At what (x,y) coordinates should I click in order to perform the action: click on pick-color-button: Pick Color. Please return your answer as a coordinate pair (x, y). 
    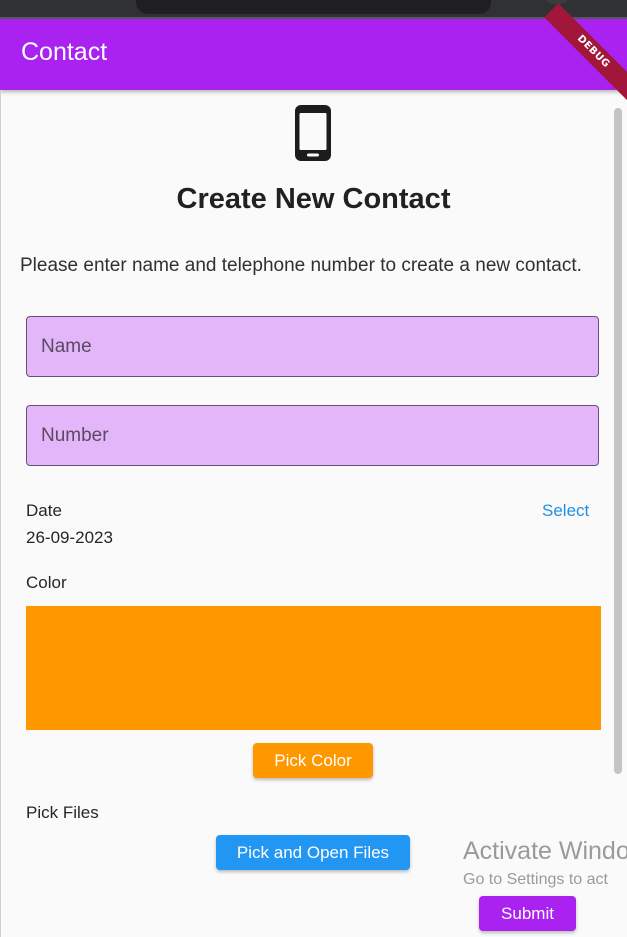
    Looking at the image, I should click on (313, 760).